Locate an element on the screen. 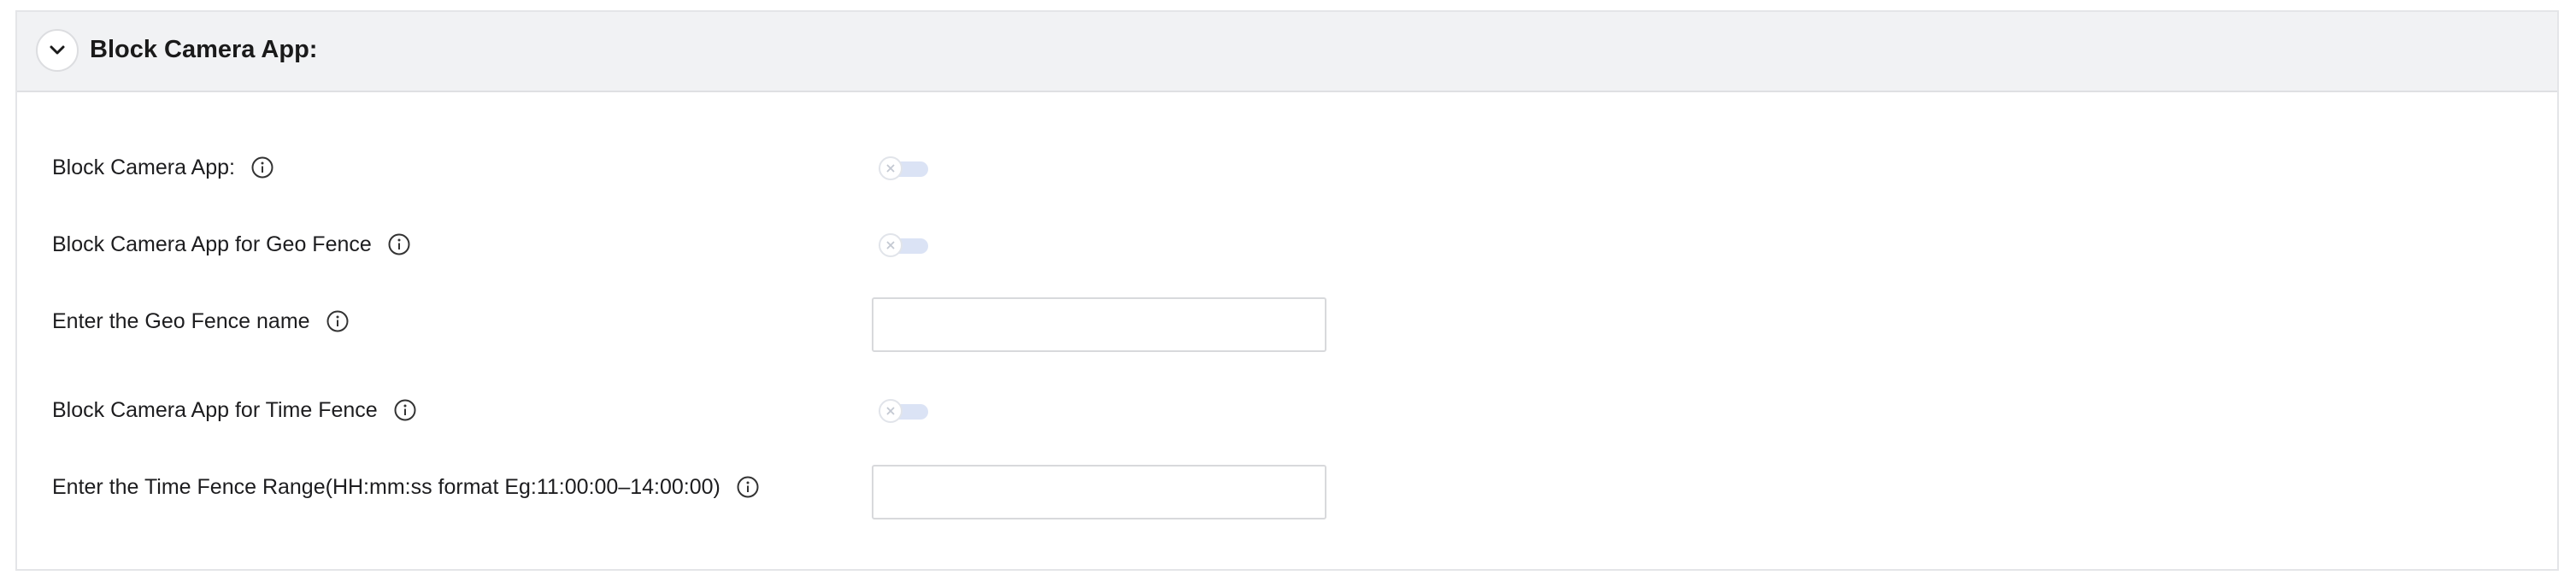 This screenshot has width=2576, height=581. row-label-wrap: Block Camera App: is located at coordinates (163, 167).